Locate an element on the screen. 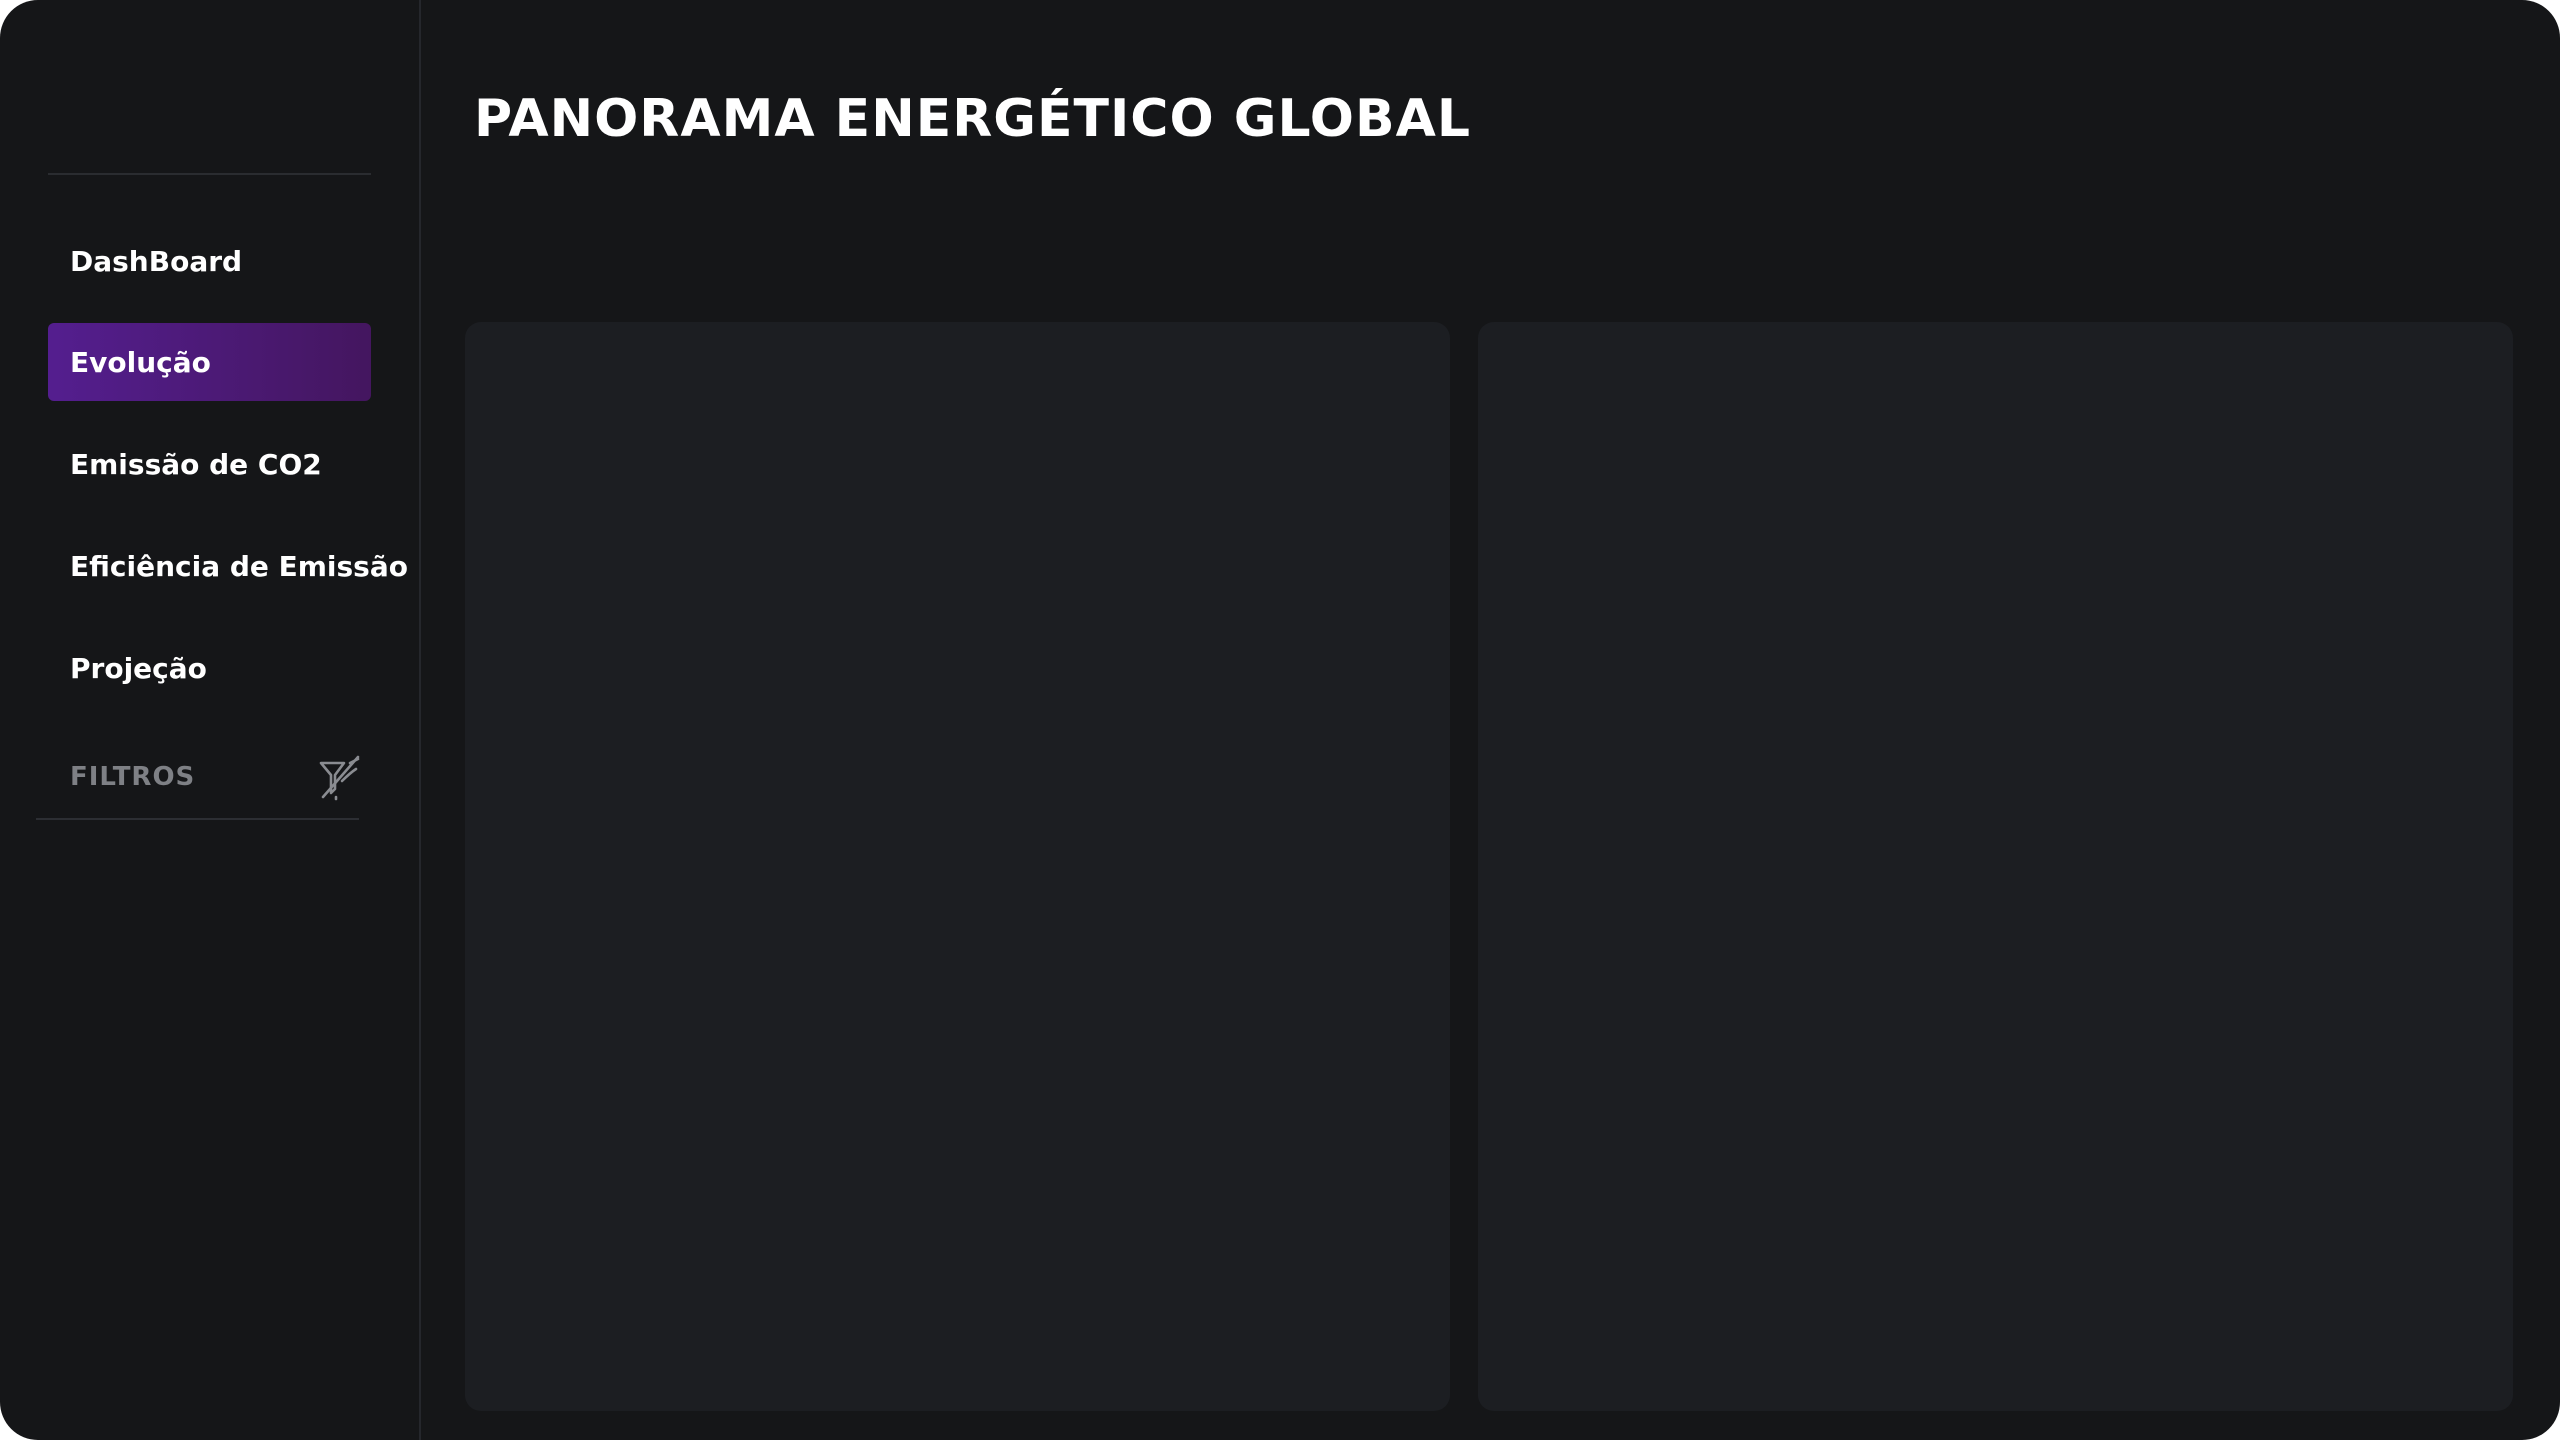 The width and height of the screenshot is (2560, 1440). filters-label: FILTROS is located at coordinates (133, 777).